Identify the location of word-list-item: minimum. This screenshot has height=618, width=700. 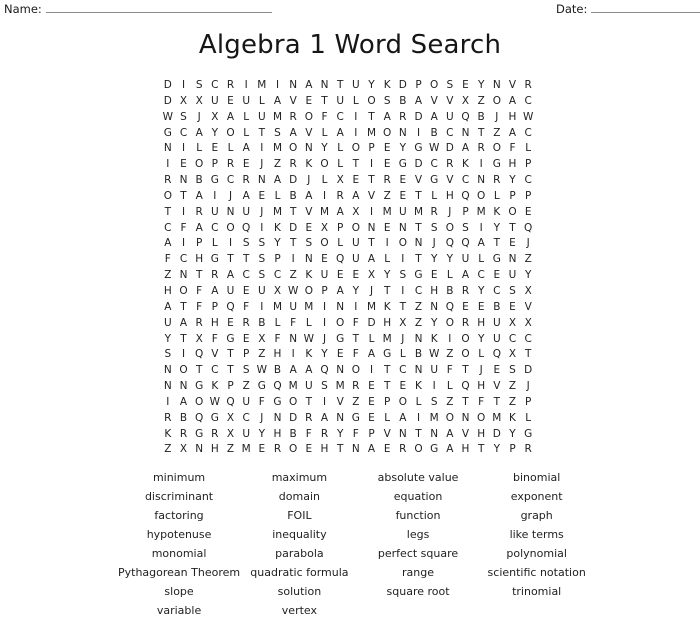
(179, 477).